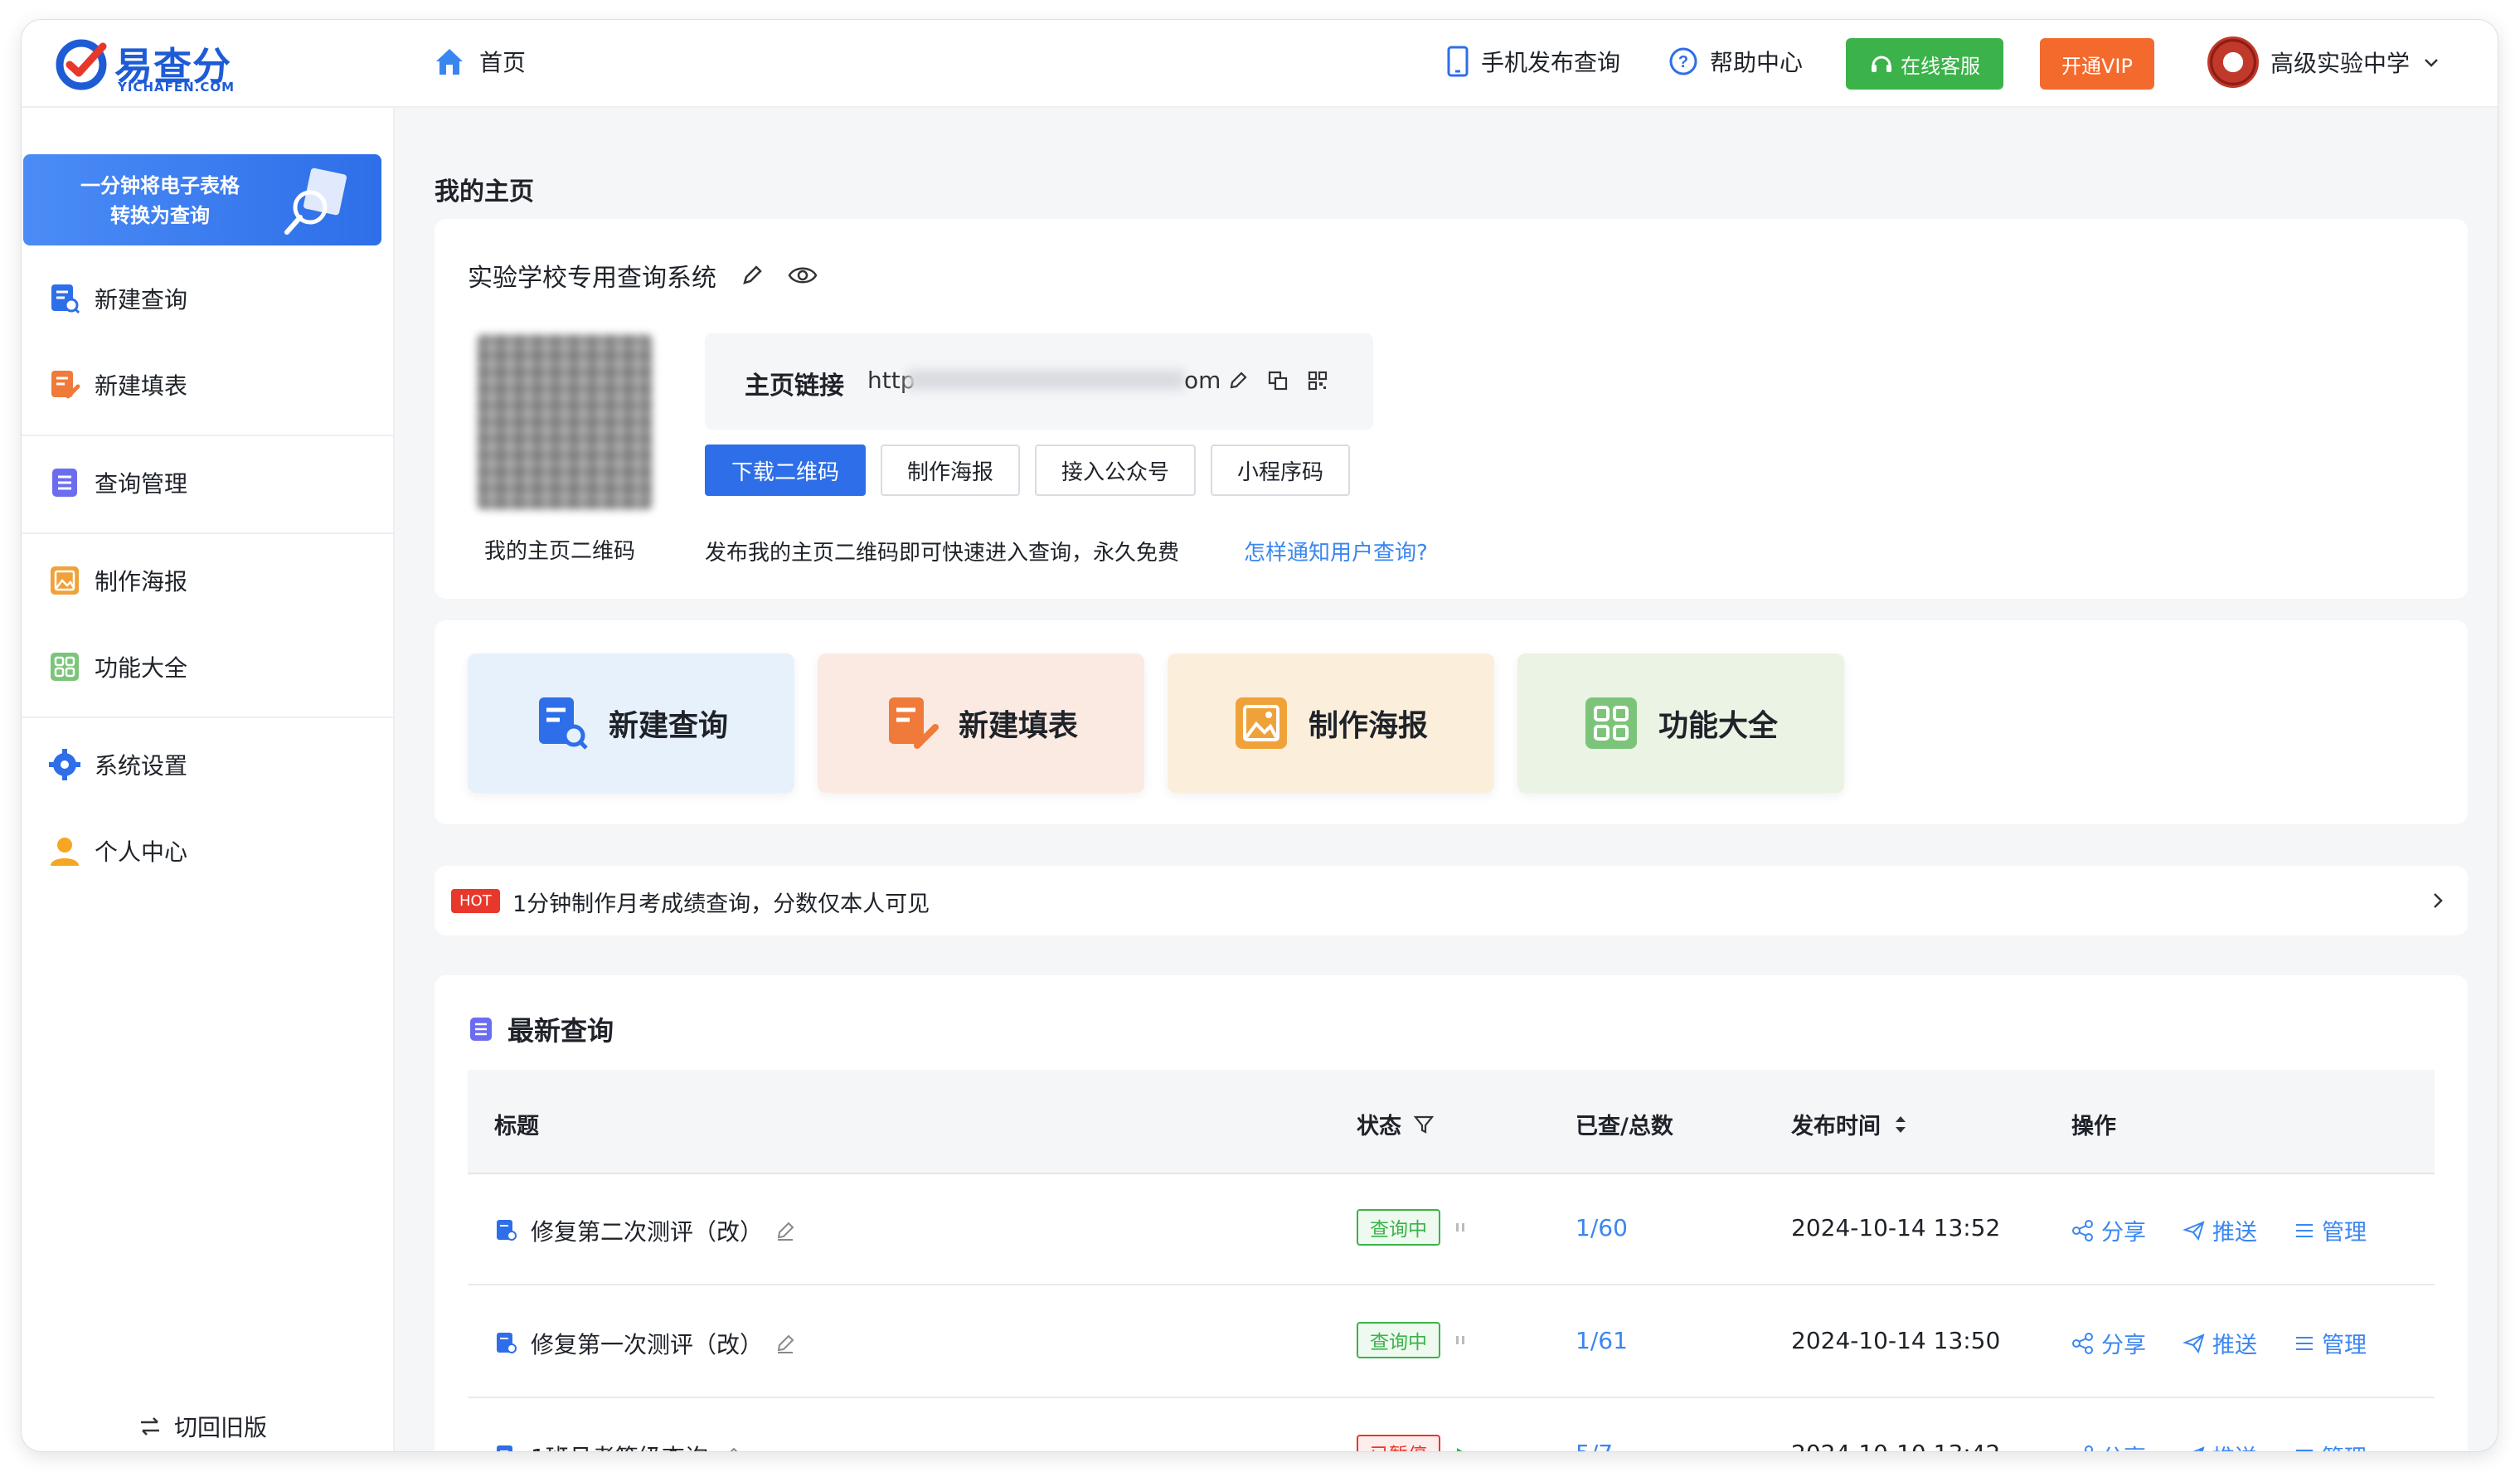 The image size is (2520, 1472). Describe the element at coordinates (65, 580) in the screenshot. I see `poster-image-icon` at that location.